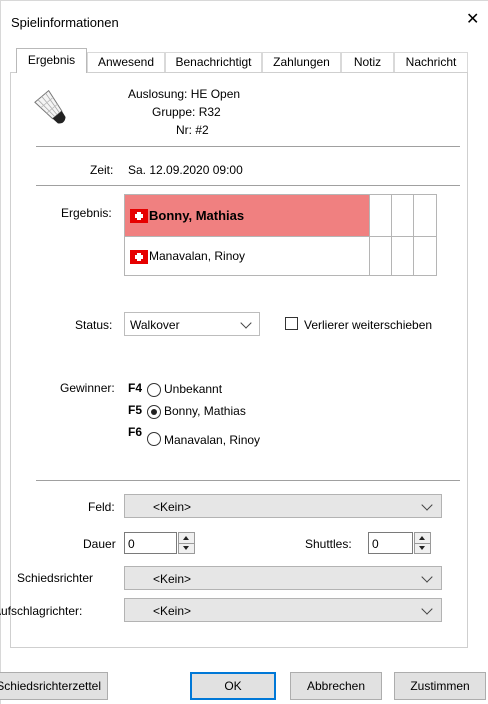  Describe the element at coordinates (472, 20) in the screenshot. I see `close-icon: ✕` at that location.